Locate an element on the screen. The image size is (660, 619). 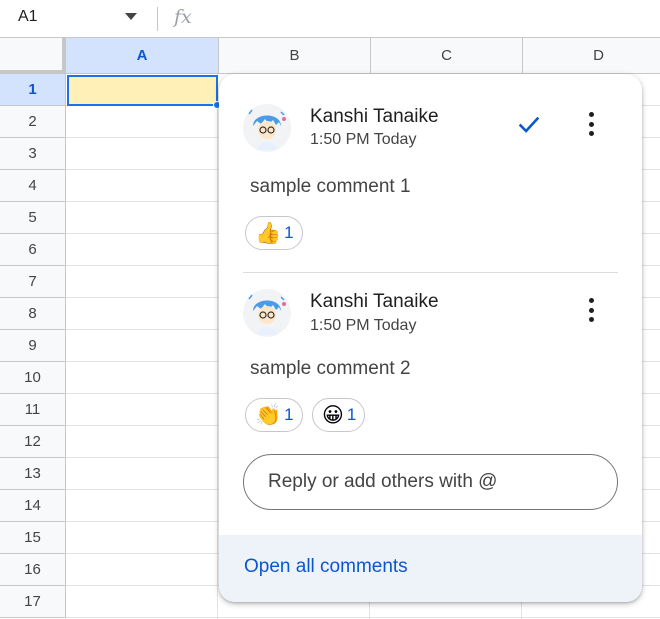
formula-bar: A1 fx is located at coordinates (330, 19).